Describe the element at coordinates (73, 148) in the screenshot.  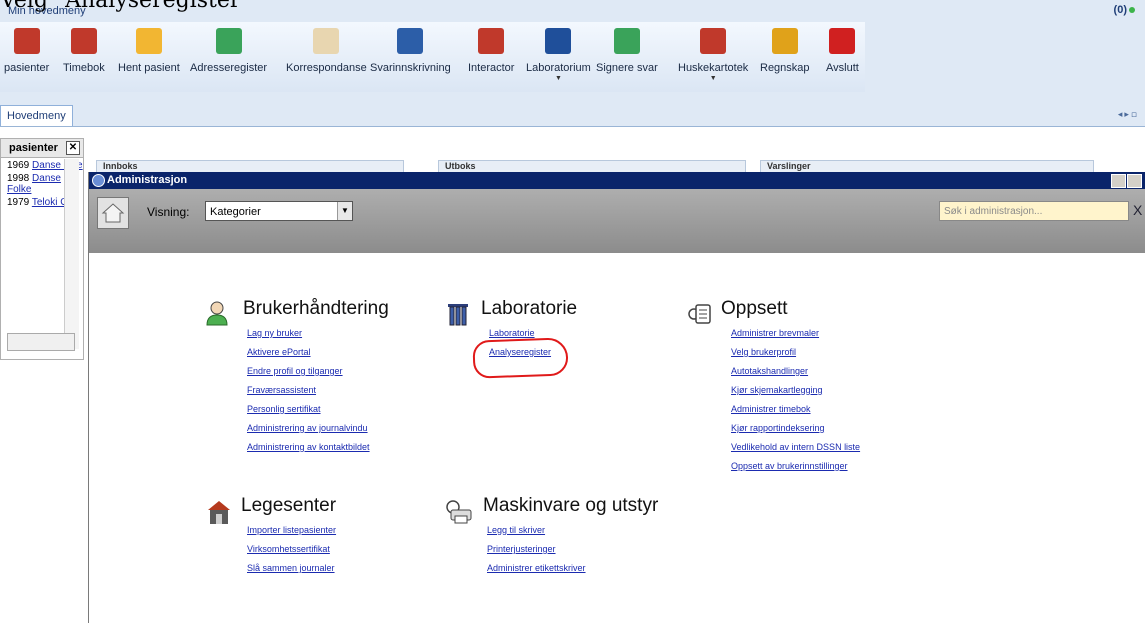
I see `close-icon: ✕` at that location.